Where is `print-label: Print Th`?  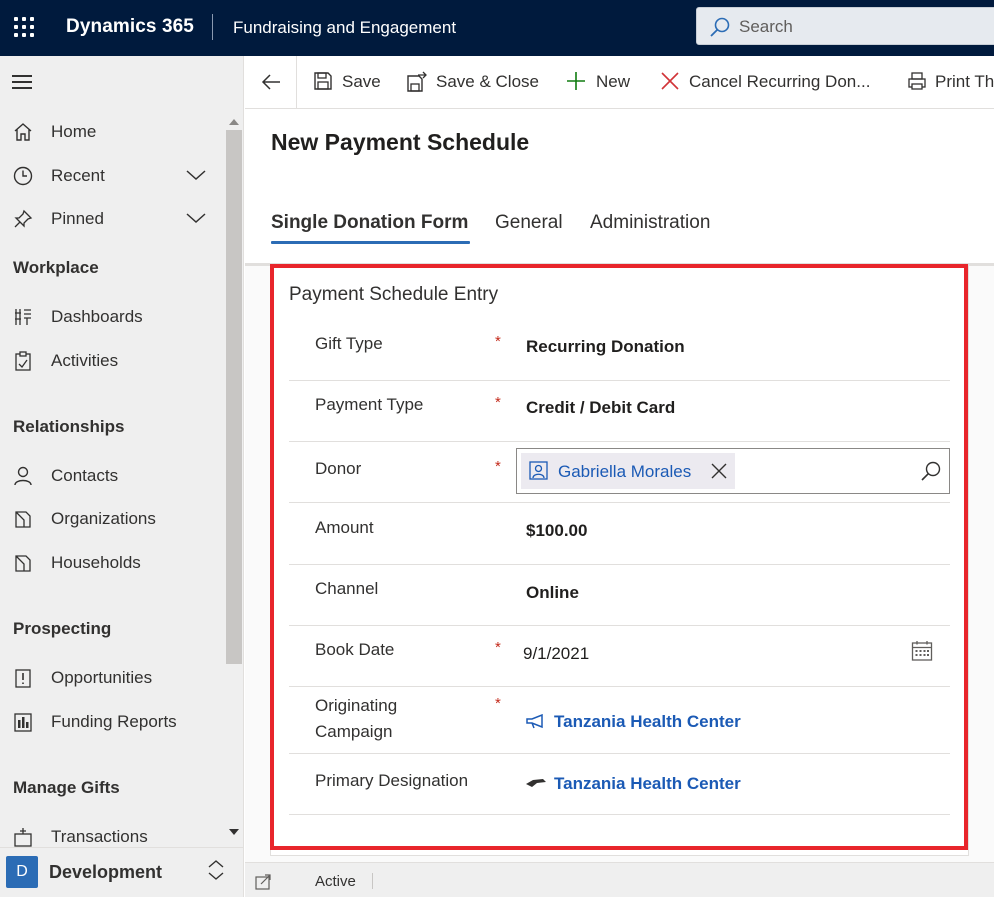
print-label: Print Th is located at coordinates (964, 81).